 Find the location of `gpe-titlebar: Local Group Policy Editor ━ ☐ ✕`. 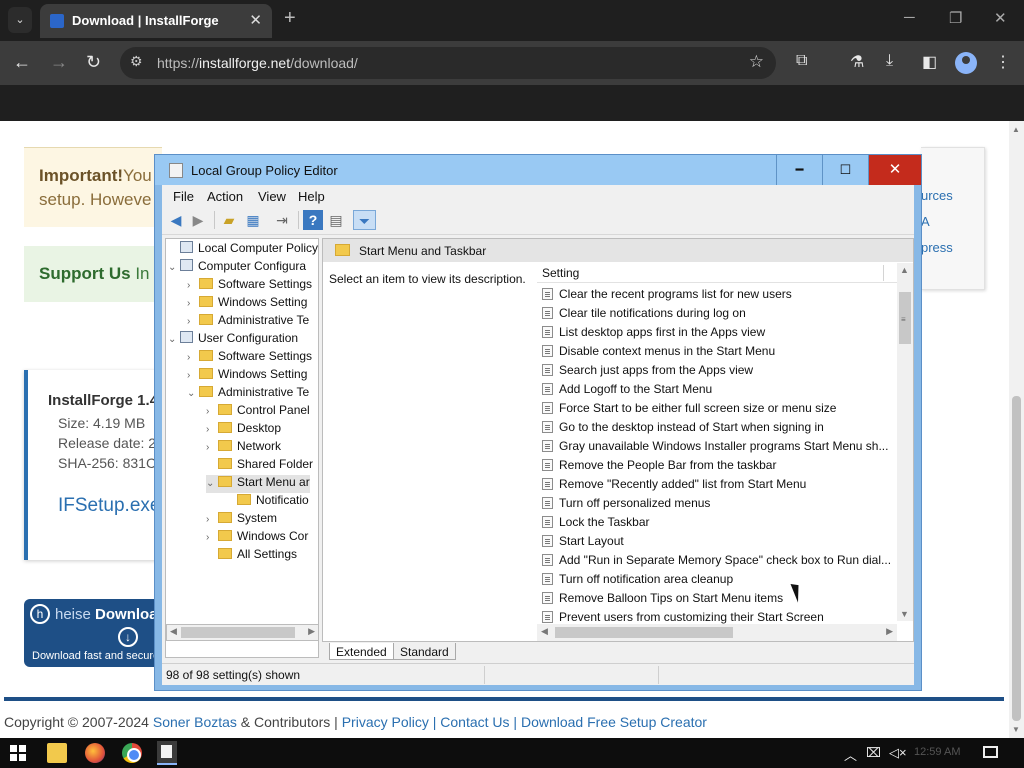

gpe-titlebar: Local Group Policy Editor ━ ☐ ✕ is located at coordinates (538, 170).